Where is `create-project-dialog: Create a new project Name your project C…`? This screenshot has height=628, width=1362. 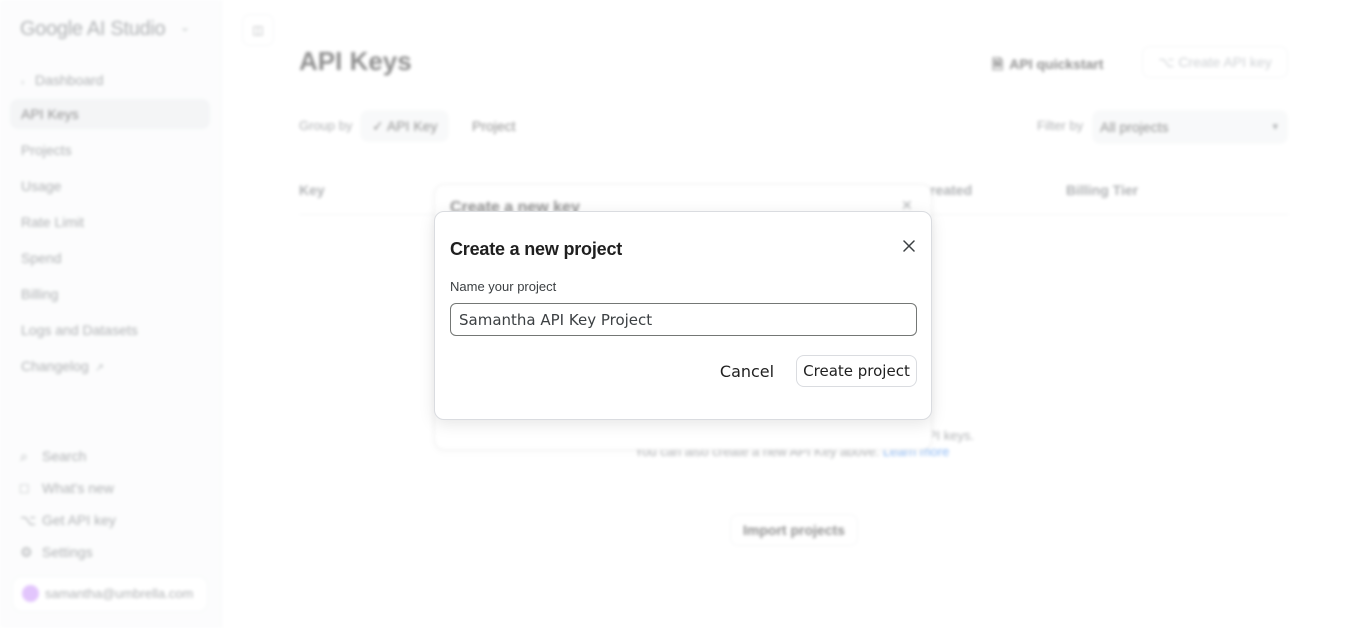 create-project-dialog: Create a new project Name your project C… is located at coordinates (683, 315).